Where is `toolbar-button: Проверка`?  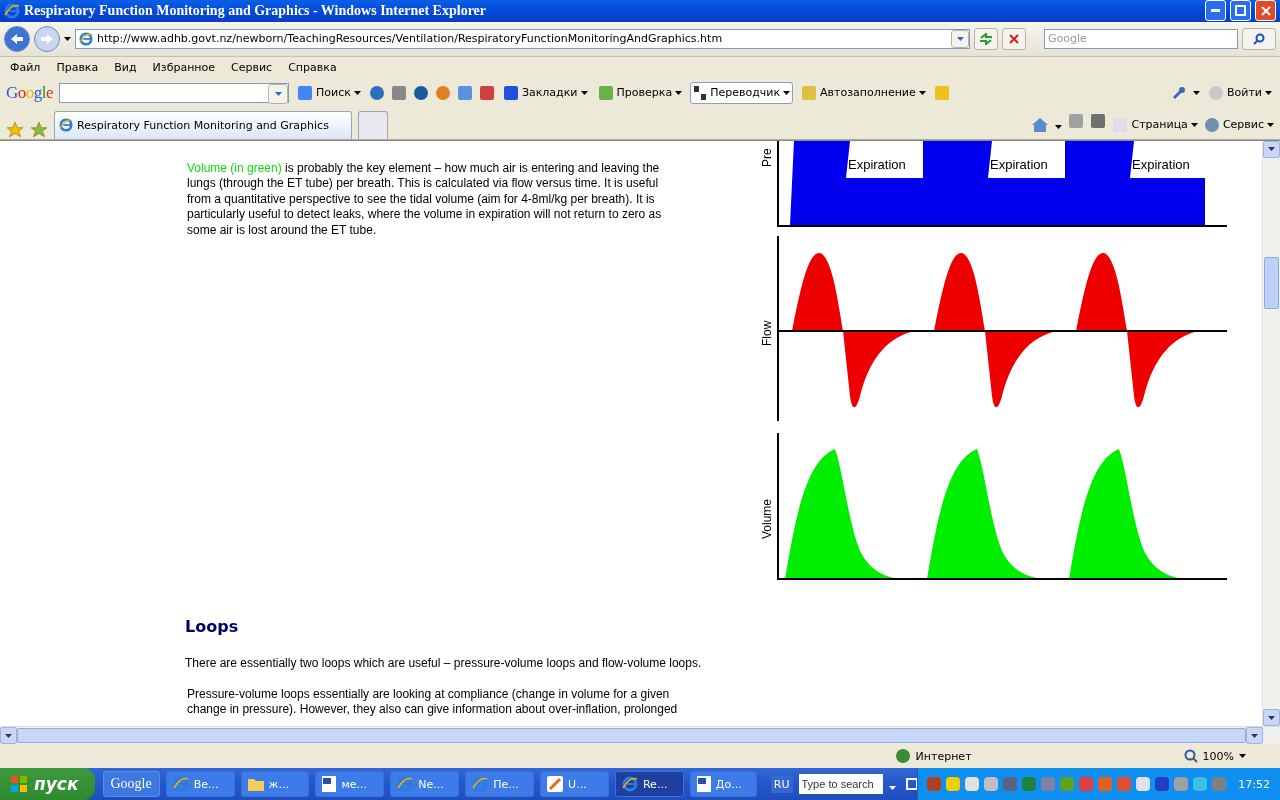
toolbar-button: Проверка is located at coordinates (640, 92).